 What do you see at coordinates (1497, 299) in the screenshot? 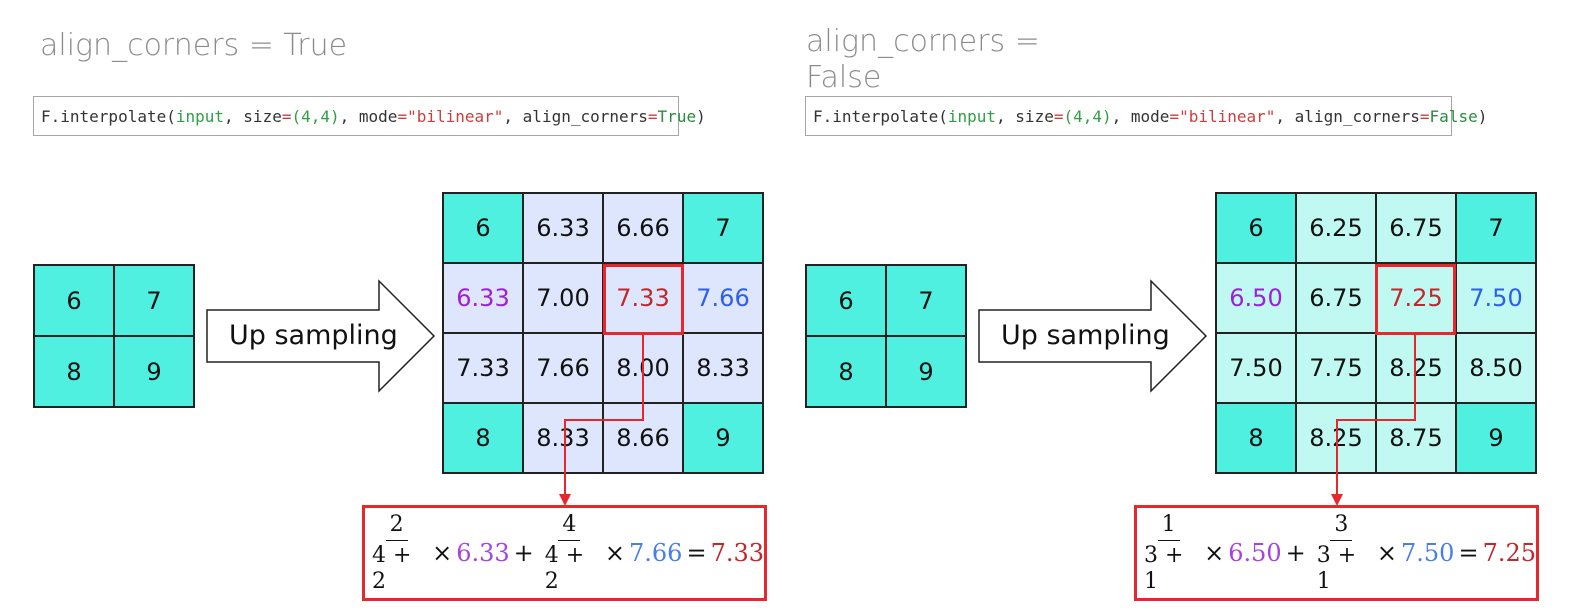
I see `output-cell-right-source: 7.50` at bounding box center [1497, 299].